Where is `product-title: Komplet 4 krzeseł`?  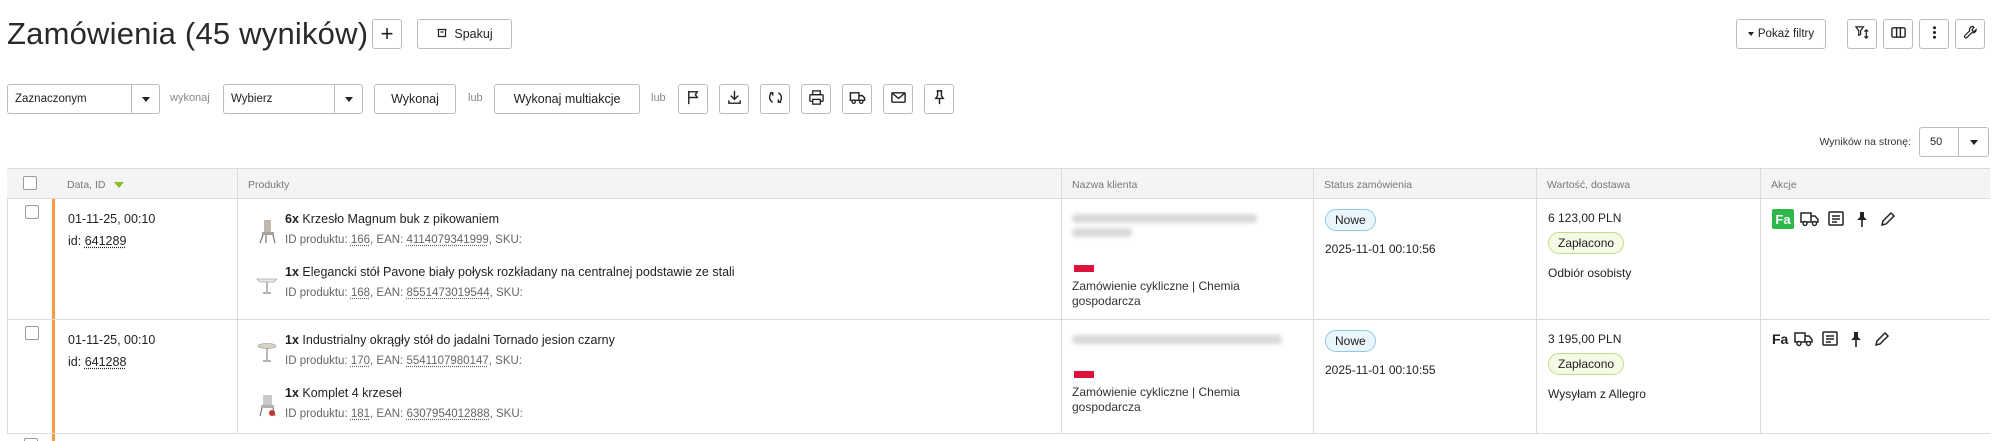
product-title: Komplet 4 krzeseł is located at coordinates (351, 393).